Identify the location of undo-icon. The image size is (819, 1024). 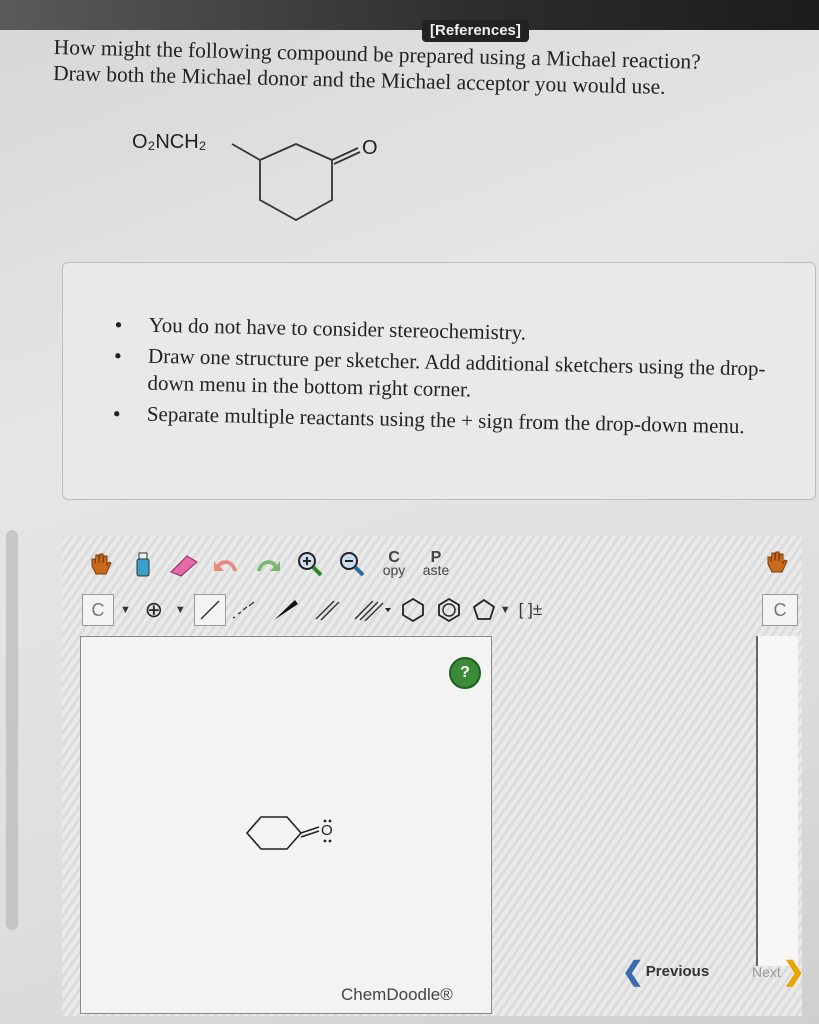
(225, 565).